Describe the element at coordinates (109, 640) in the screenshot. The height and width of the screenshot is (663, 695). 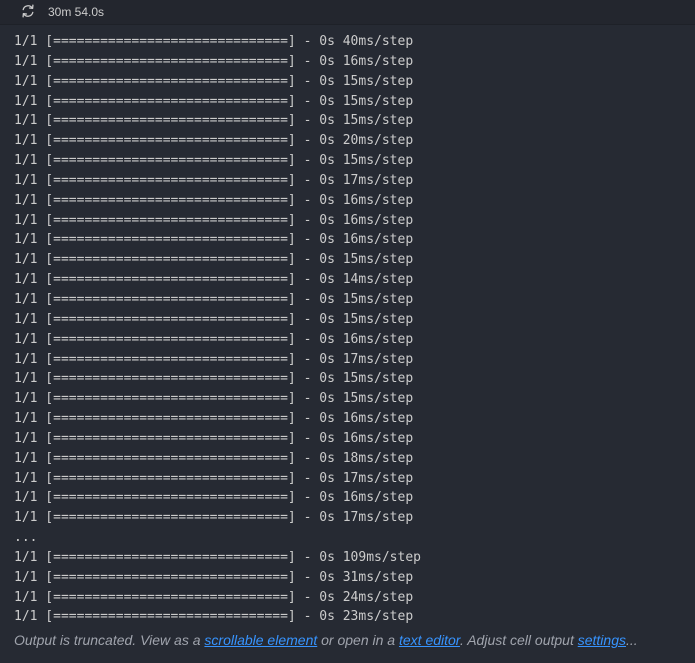
I see `truncation-text: Output is truncated. View as a` at that location.